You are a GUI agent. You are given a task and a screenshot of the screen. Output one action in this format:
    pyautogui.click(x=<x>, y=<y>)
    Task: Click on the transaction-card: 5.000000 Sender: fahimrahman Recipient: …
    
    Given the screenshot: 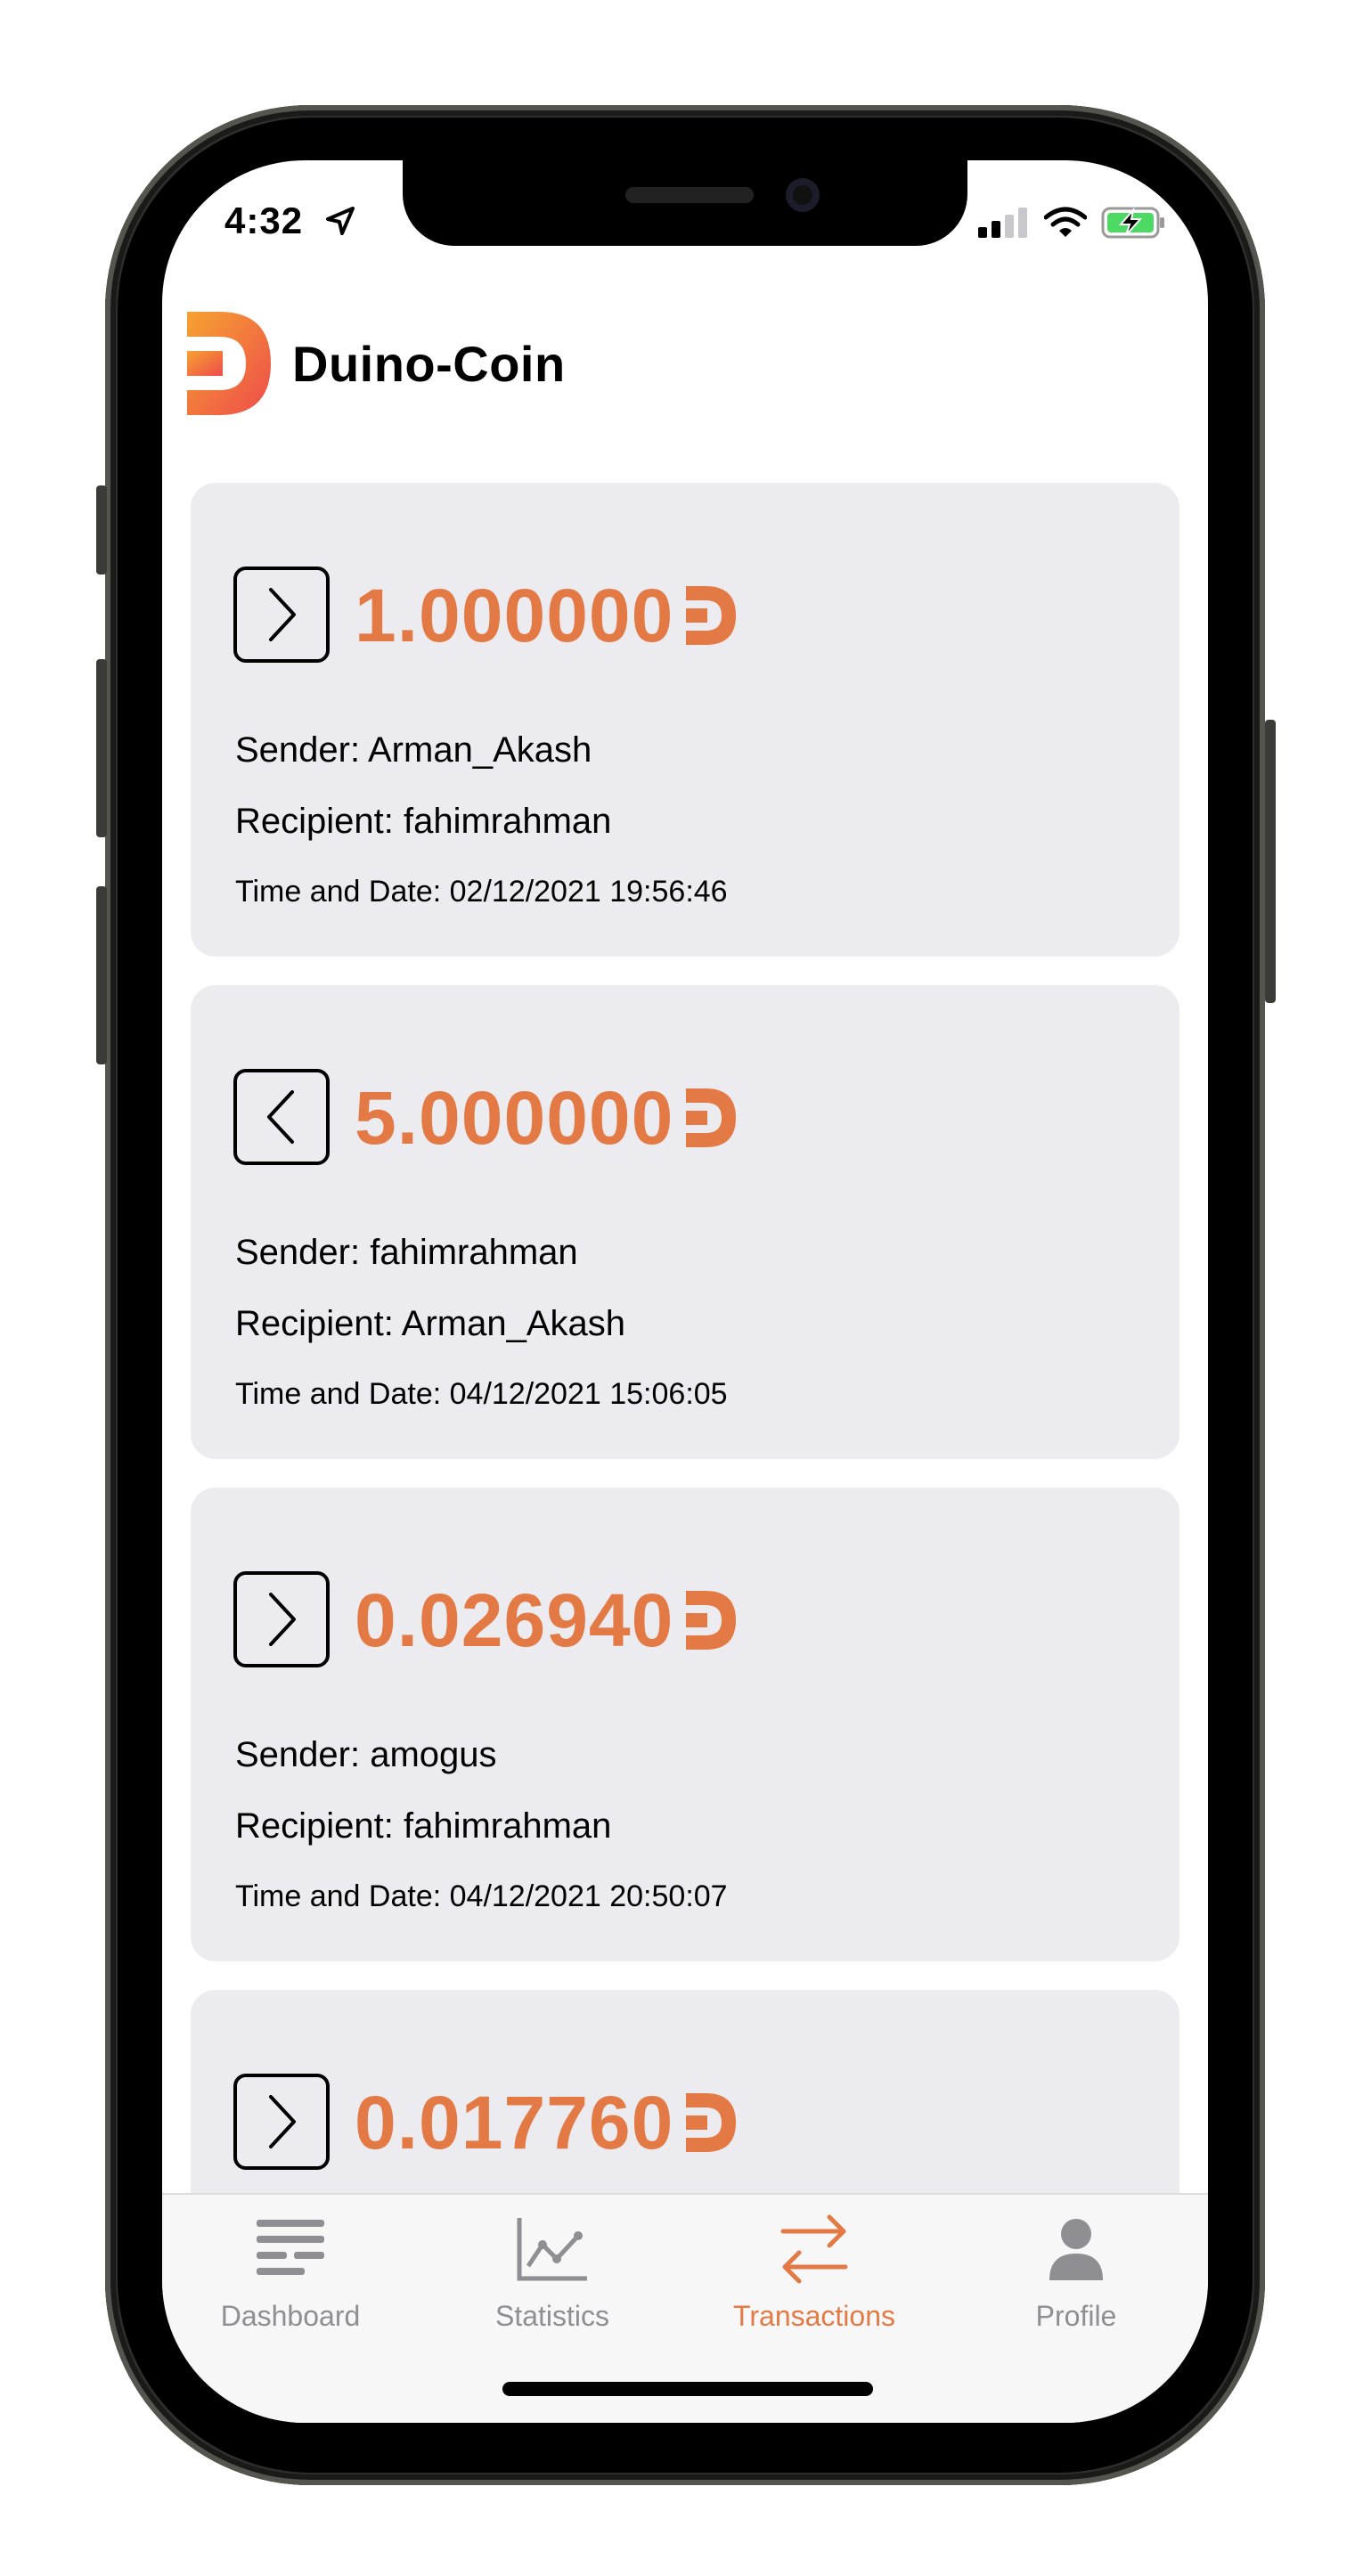 What is the action you would take?
    pyautogui.click(x=685, y=1222)
    